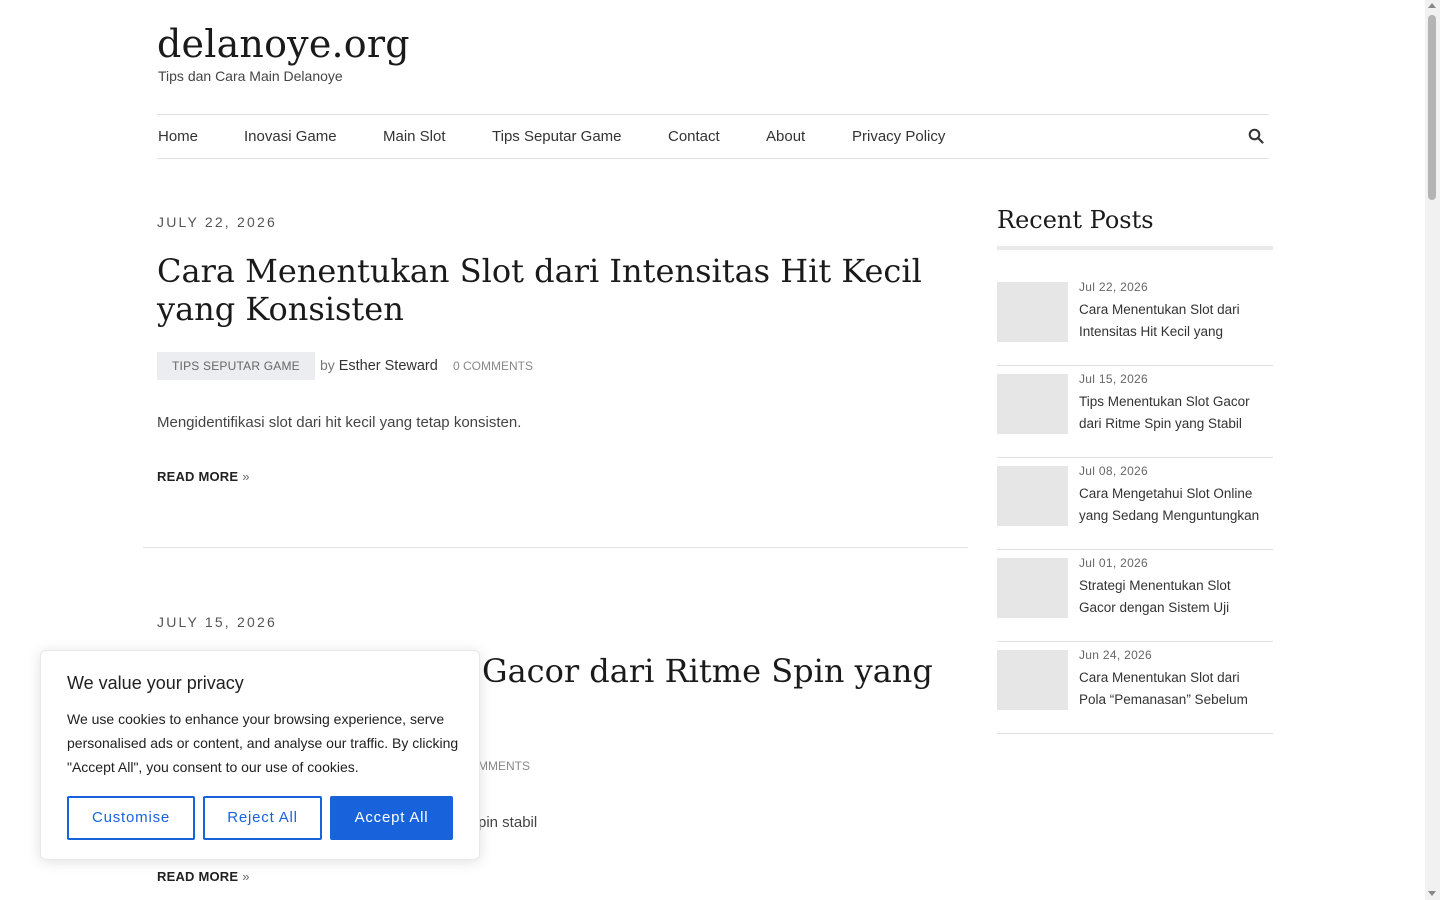  Describe the element at coordinates (555, 547) in the screenshot. I see `post-divider` at that location.